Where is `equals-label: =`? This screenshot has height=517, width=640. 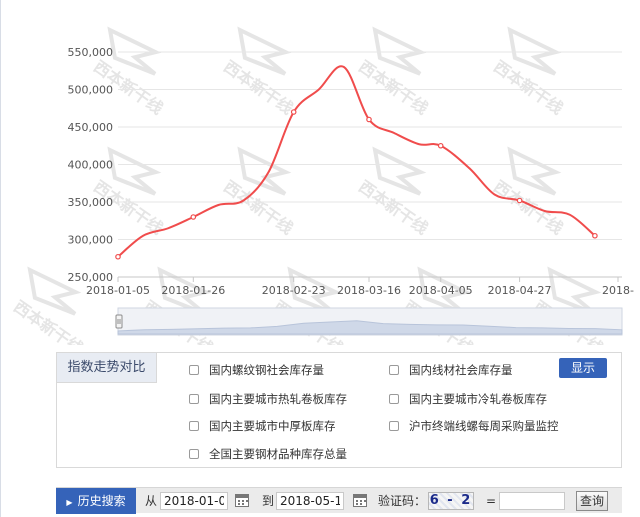 equals-label: = is located at coordinates (491, 501).